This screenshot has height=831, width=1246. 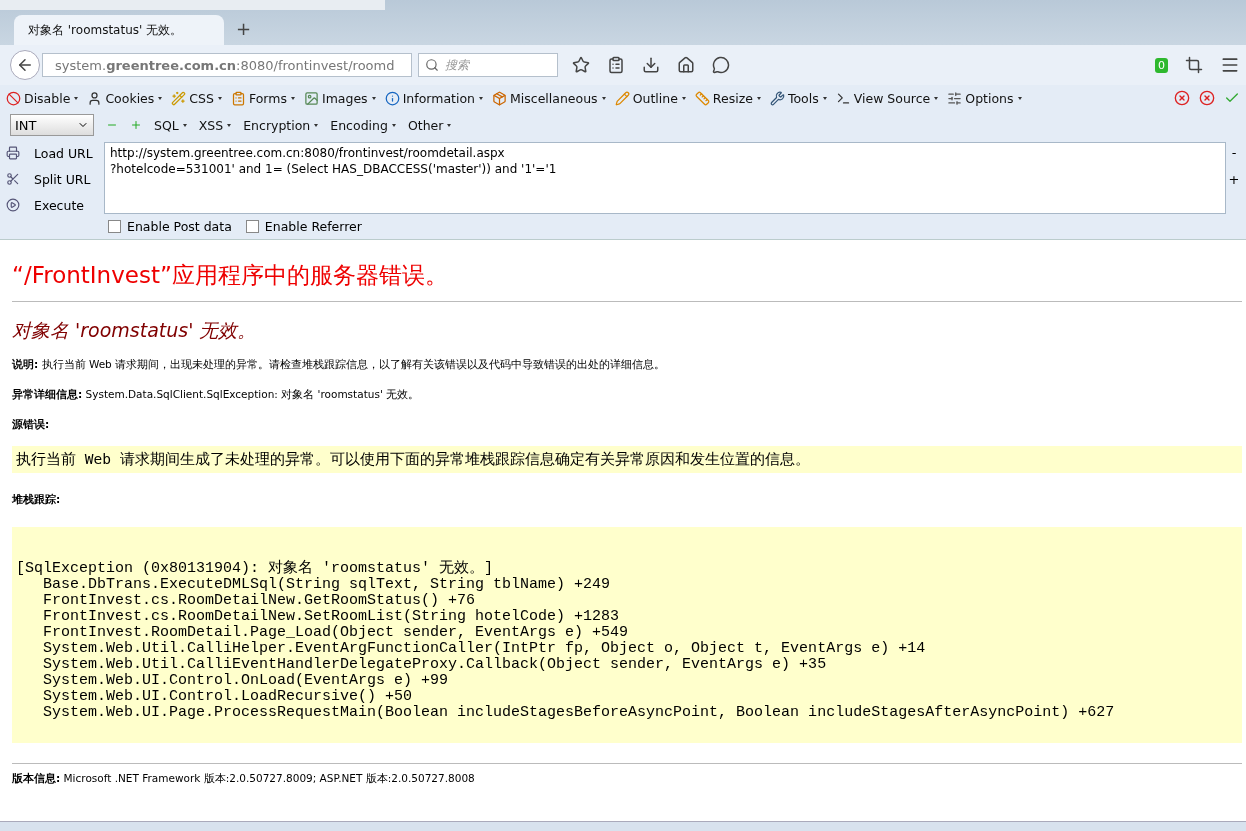 I want to click on option-checkbox: Enable Post data, so click(x=170, y=226).